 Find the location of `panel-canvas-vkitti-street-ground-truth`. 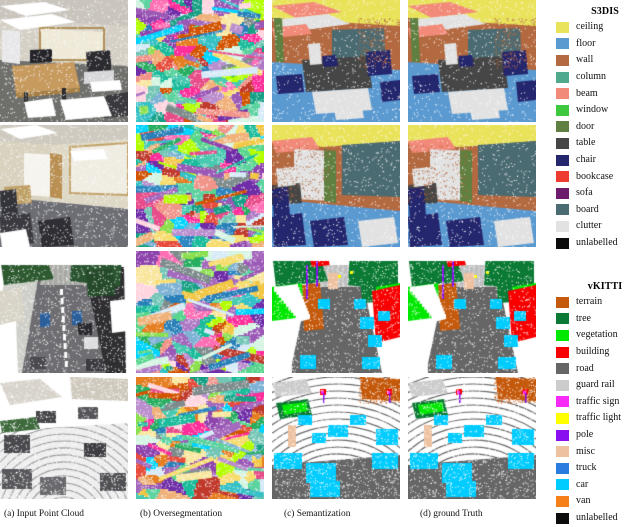

panel-canvas-vkitti-street-ground-truth is located at coordinates (472, 312).